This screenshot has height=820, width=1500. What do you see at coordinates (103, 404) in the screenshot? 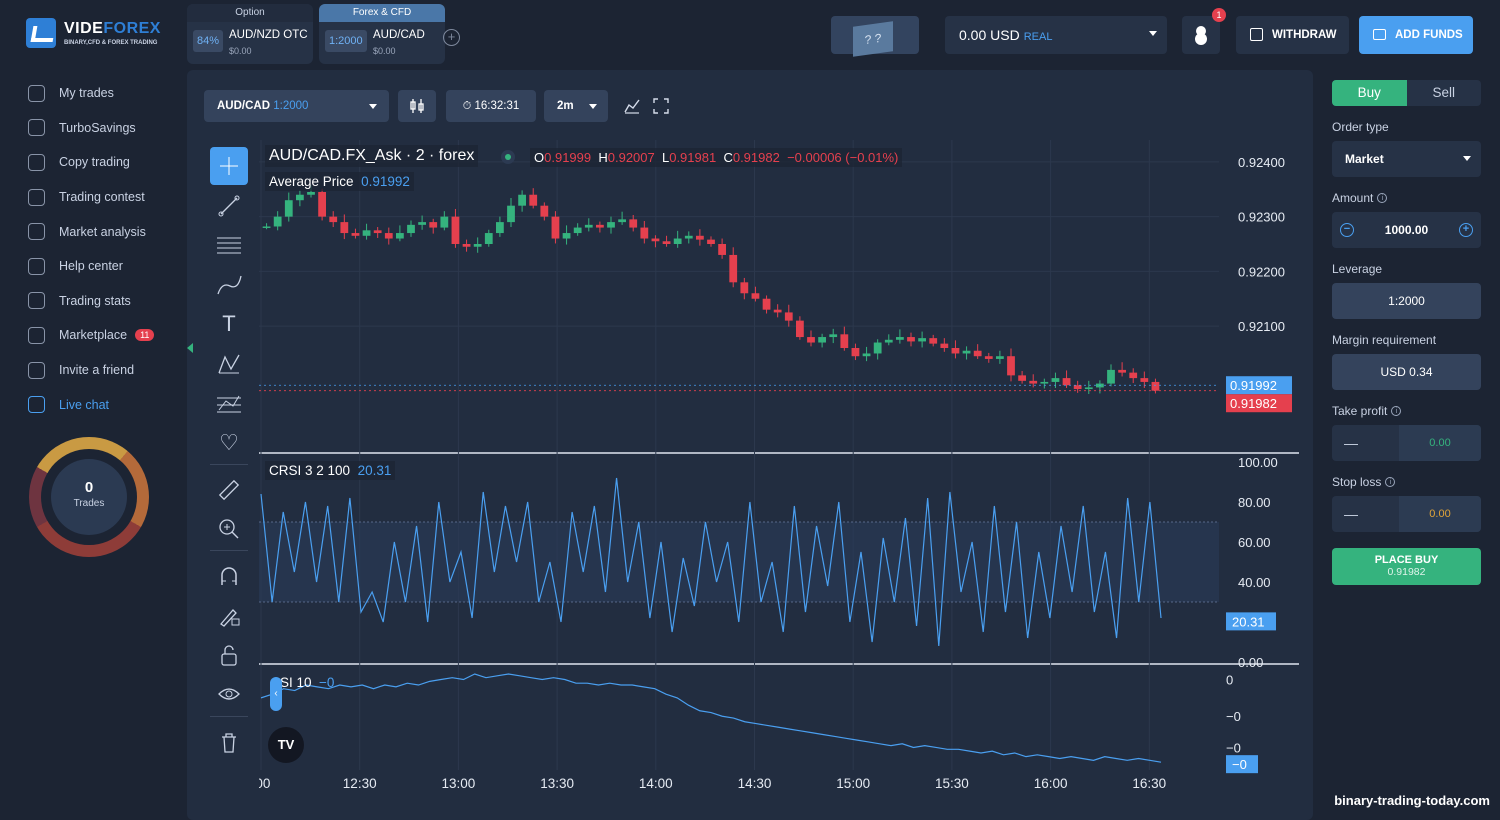
I see `sidebar-item-live-chat: Live chat` at bounding box center [103, 404].